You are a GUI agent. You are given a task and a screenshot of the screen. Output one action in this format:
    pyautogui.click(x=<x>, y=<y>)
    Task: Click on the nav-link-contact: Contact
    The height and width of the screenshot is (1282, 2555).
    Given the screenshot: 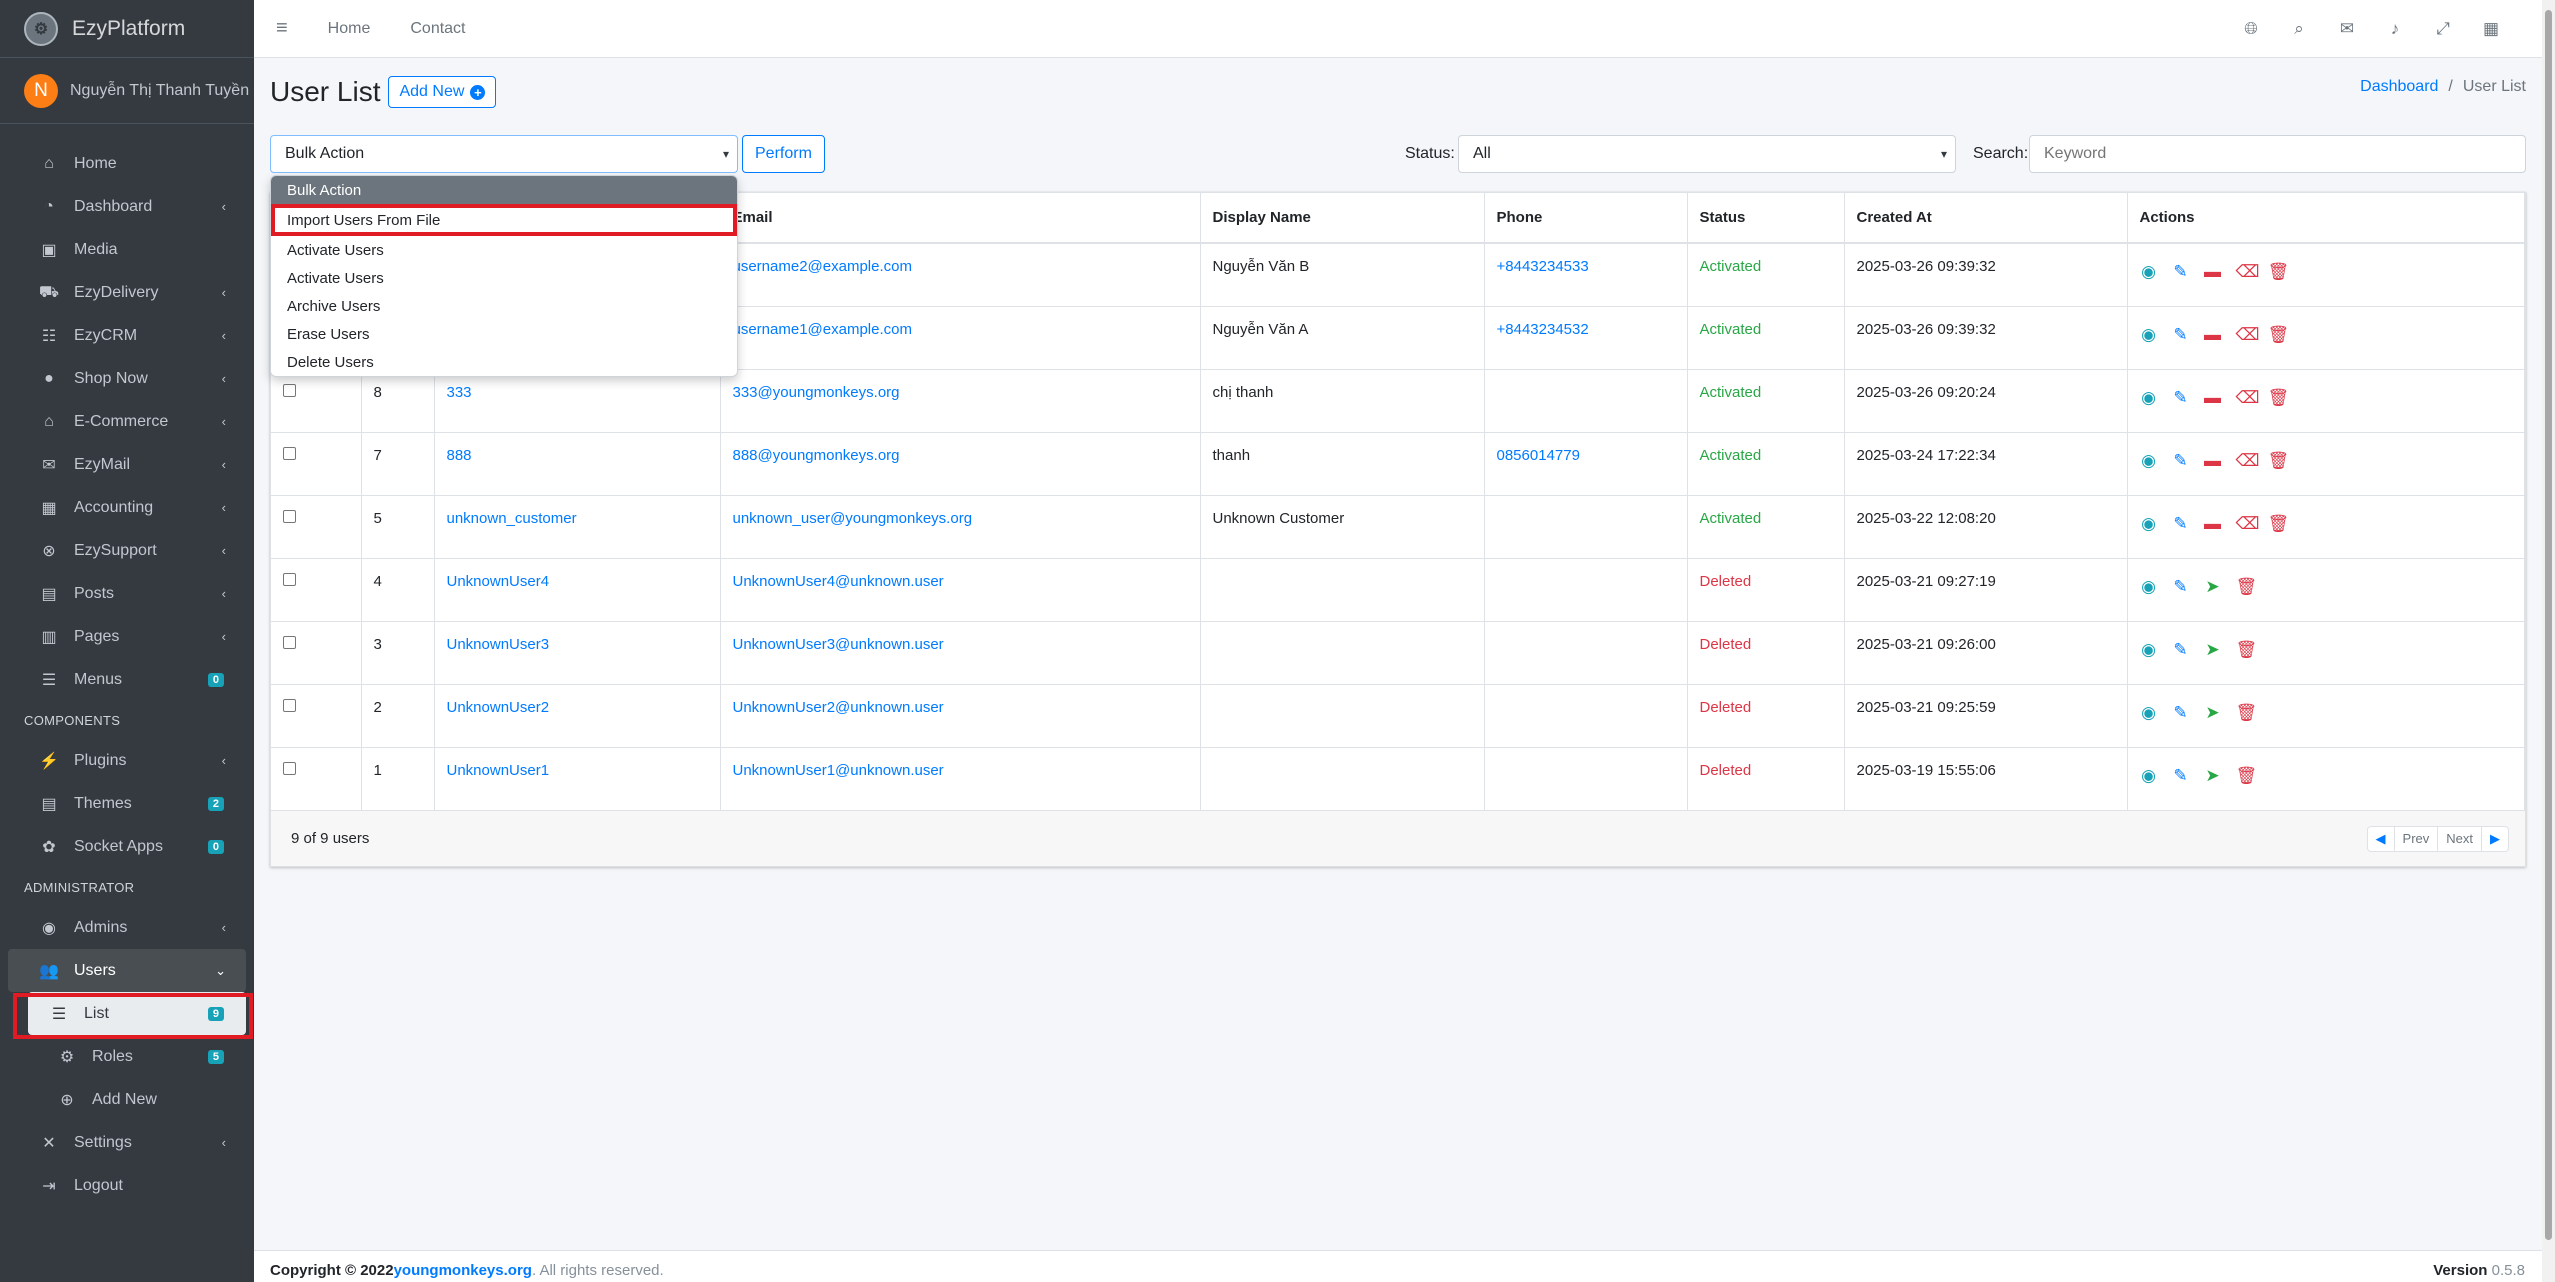 What is the action you would take?
    pyautogui.click(x=437, y=29)
    